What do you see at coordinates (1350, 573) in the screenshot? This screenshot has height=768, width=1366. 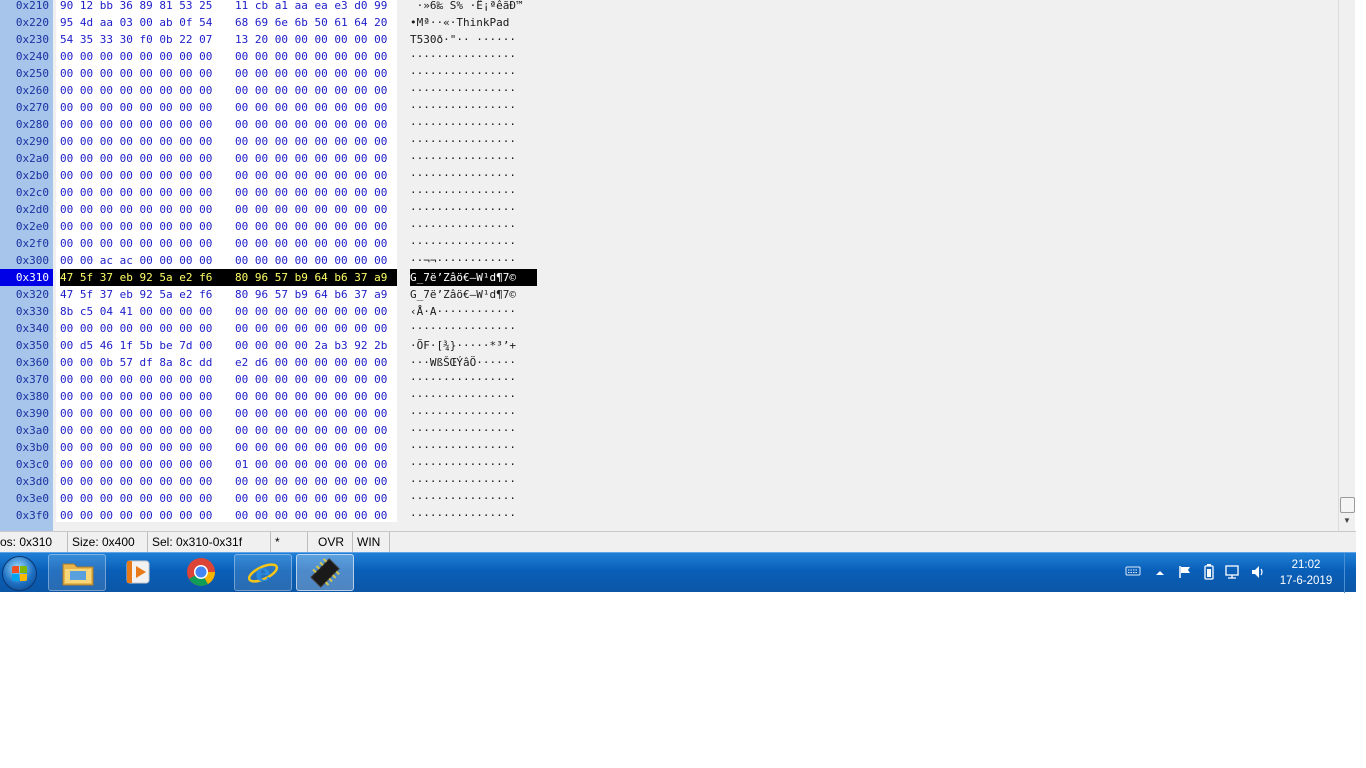 I see `show-desktop-button` at bounding box center [1350, 573].